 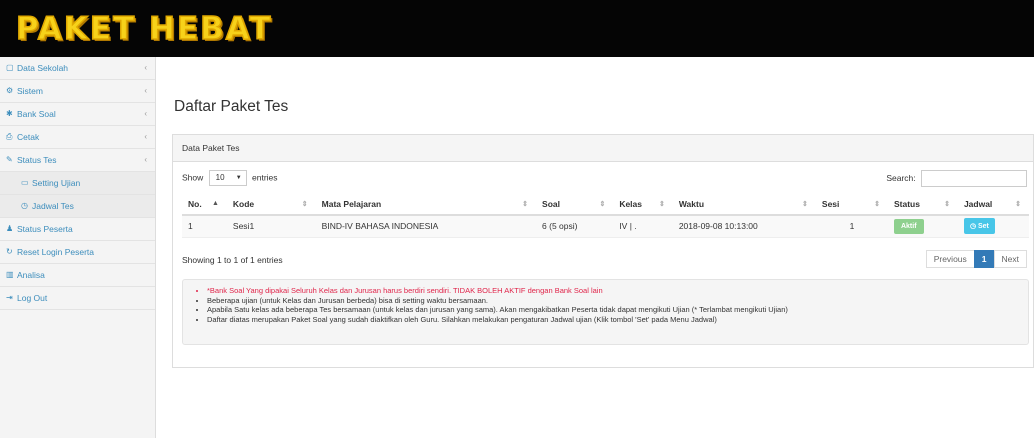 I want to click on sidebar-item-analisa: ▥ Analisa, so click(x=77, y=275).